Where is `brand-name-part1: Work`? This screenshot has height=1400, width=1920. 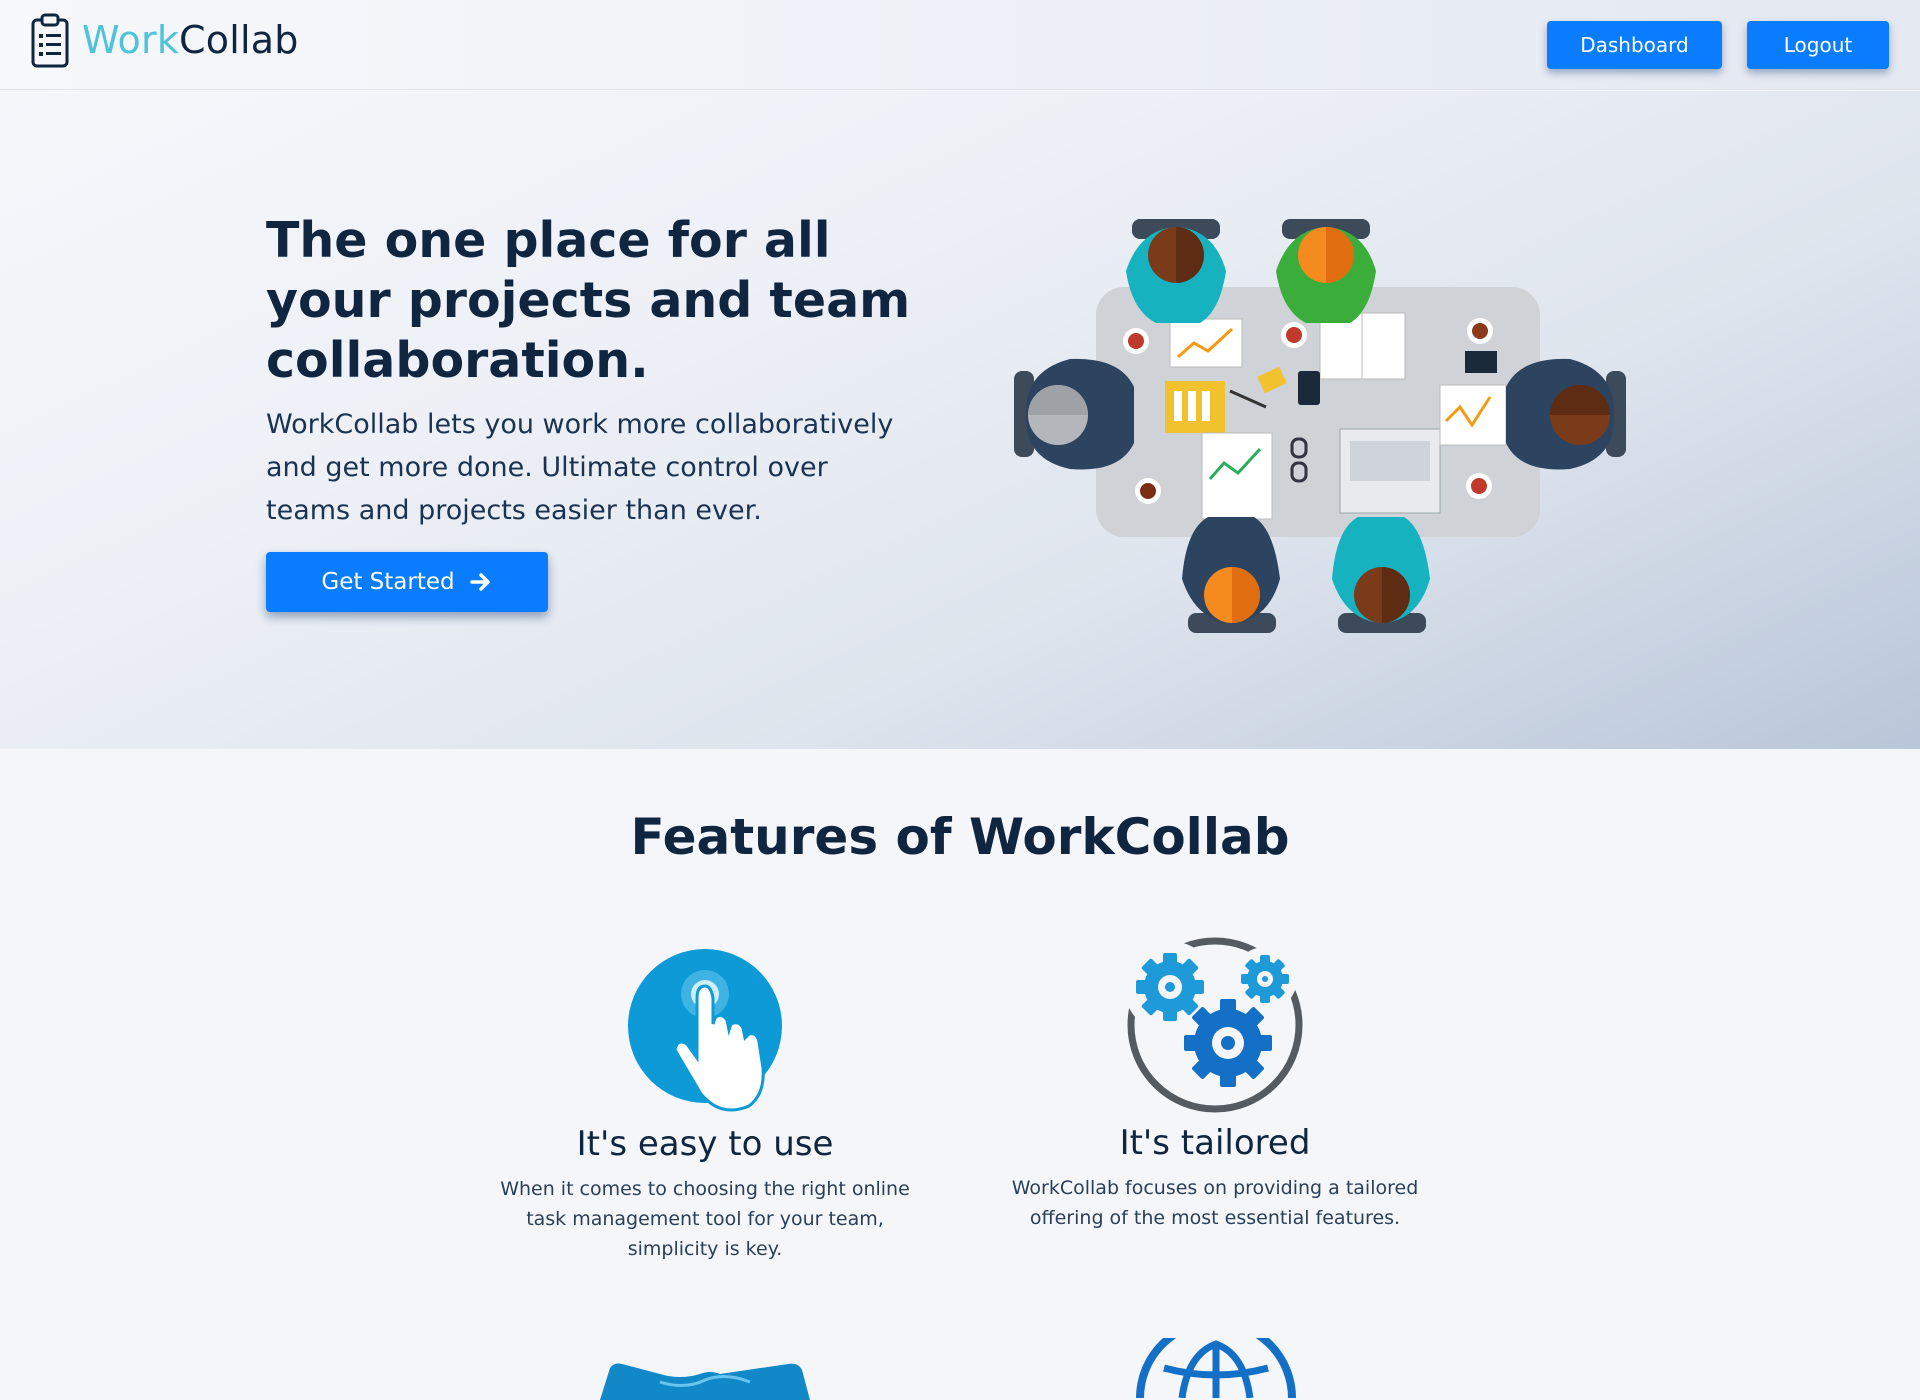 brand-name-part1: Work is located at coordinates (131, 40).